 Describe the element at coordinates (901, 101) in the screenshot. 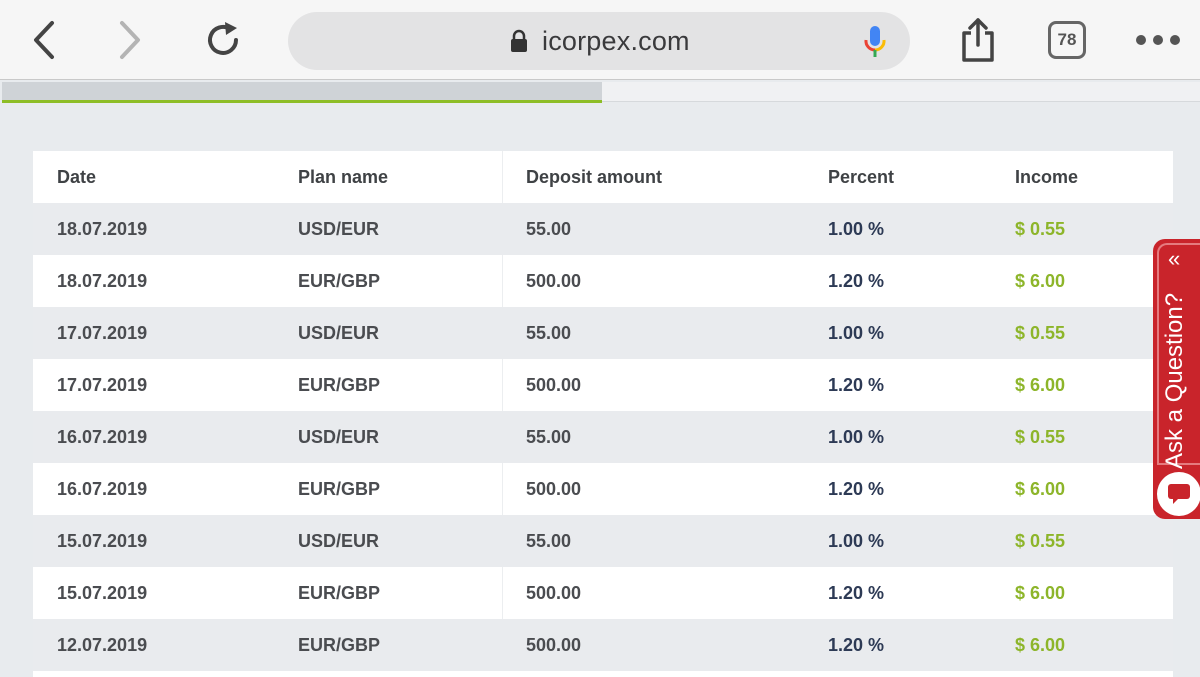

I see `inactive-tab-underline` at that location.